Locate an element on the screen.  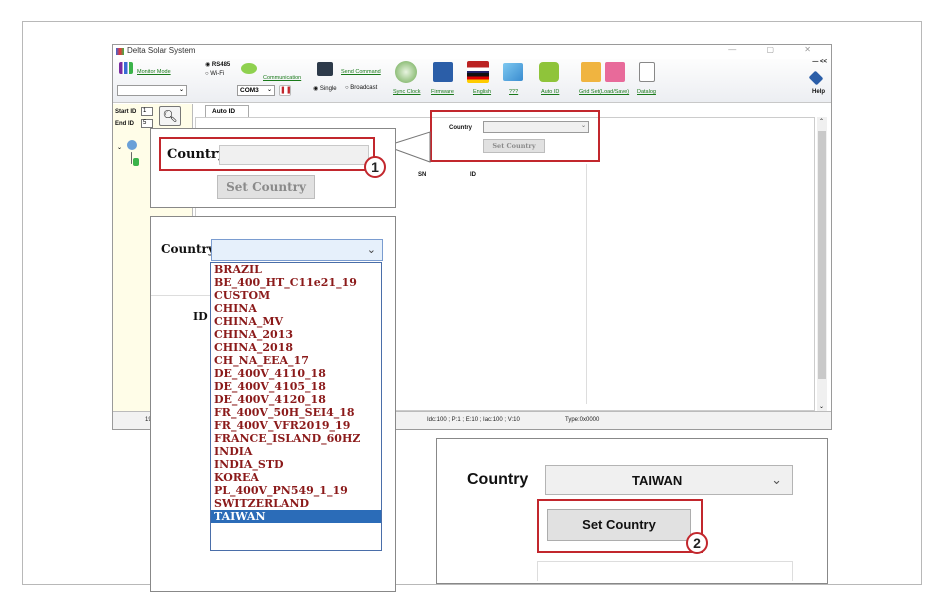
start-id-label: Start ID is located at coordinates (126, 112).